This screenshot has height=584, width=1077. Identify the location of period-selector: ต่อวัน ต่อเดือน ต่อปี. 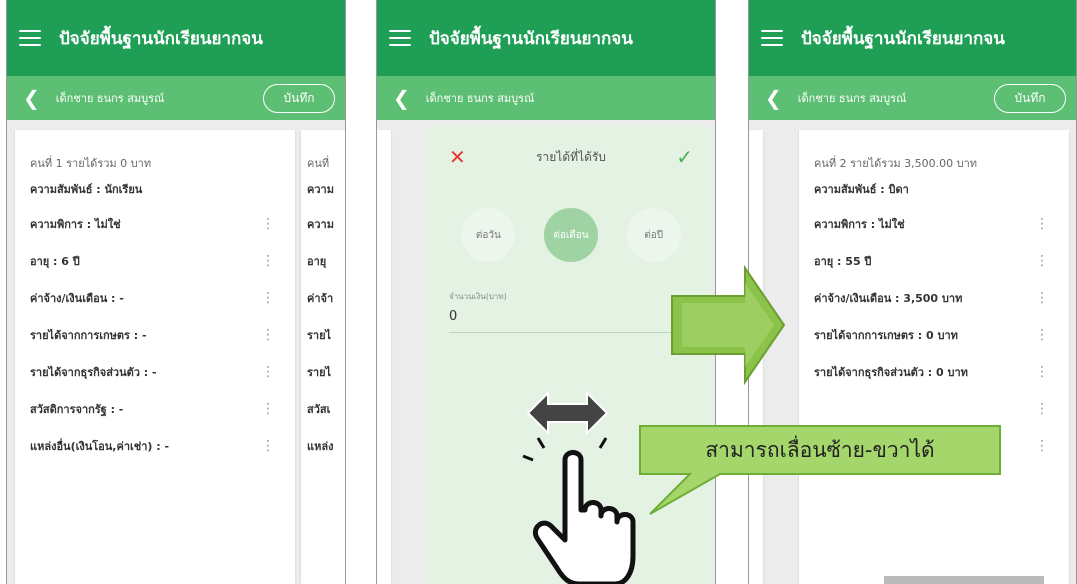
(571, 225).